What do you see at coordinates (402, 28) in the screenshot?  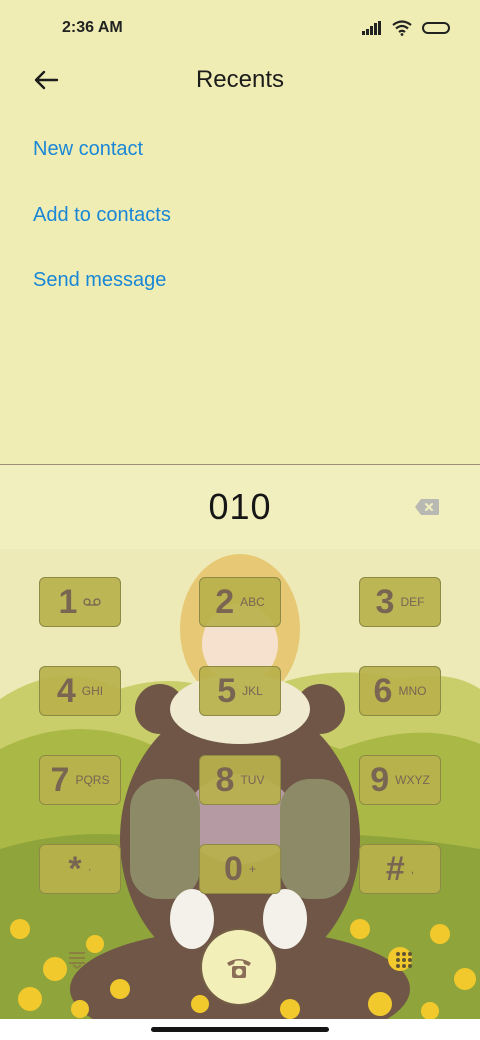 I see `wifi-icon` at bounding box center [402, 28].